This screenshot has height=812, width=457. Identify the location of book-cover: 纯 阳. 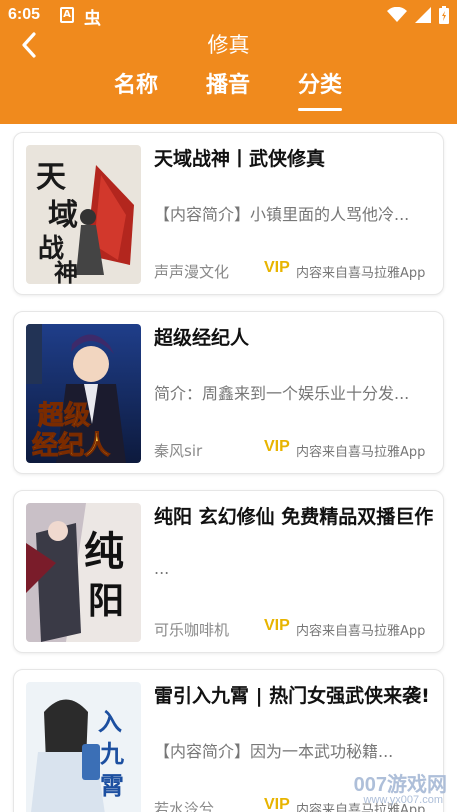
(83, 572).